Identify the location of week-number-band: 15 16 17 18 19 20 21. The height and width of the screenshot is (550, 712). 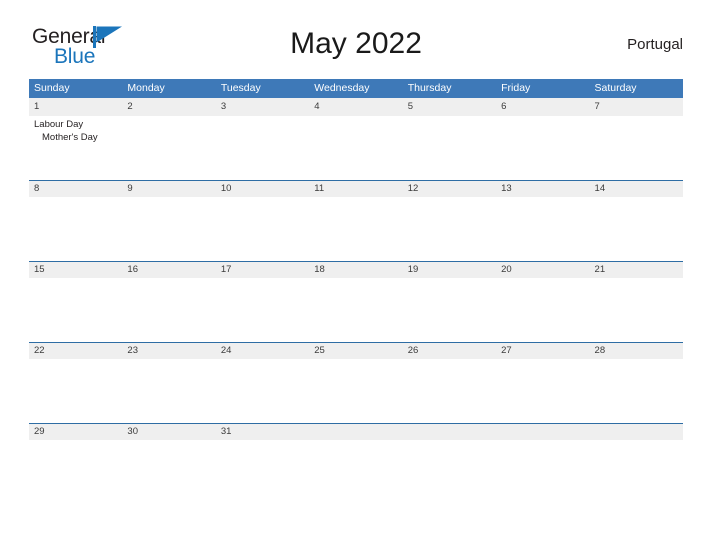
(356, 269).